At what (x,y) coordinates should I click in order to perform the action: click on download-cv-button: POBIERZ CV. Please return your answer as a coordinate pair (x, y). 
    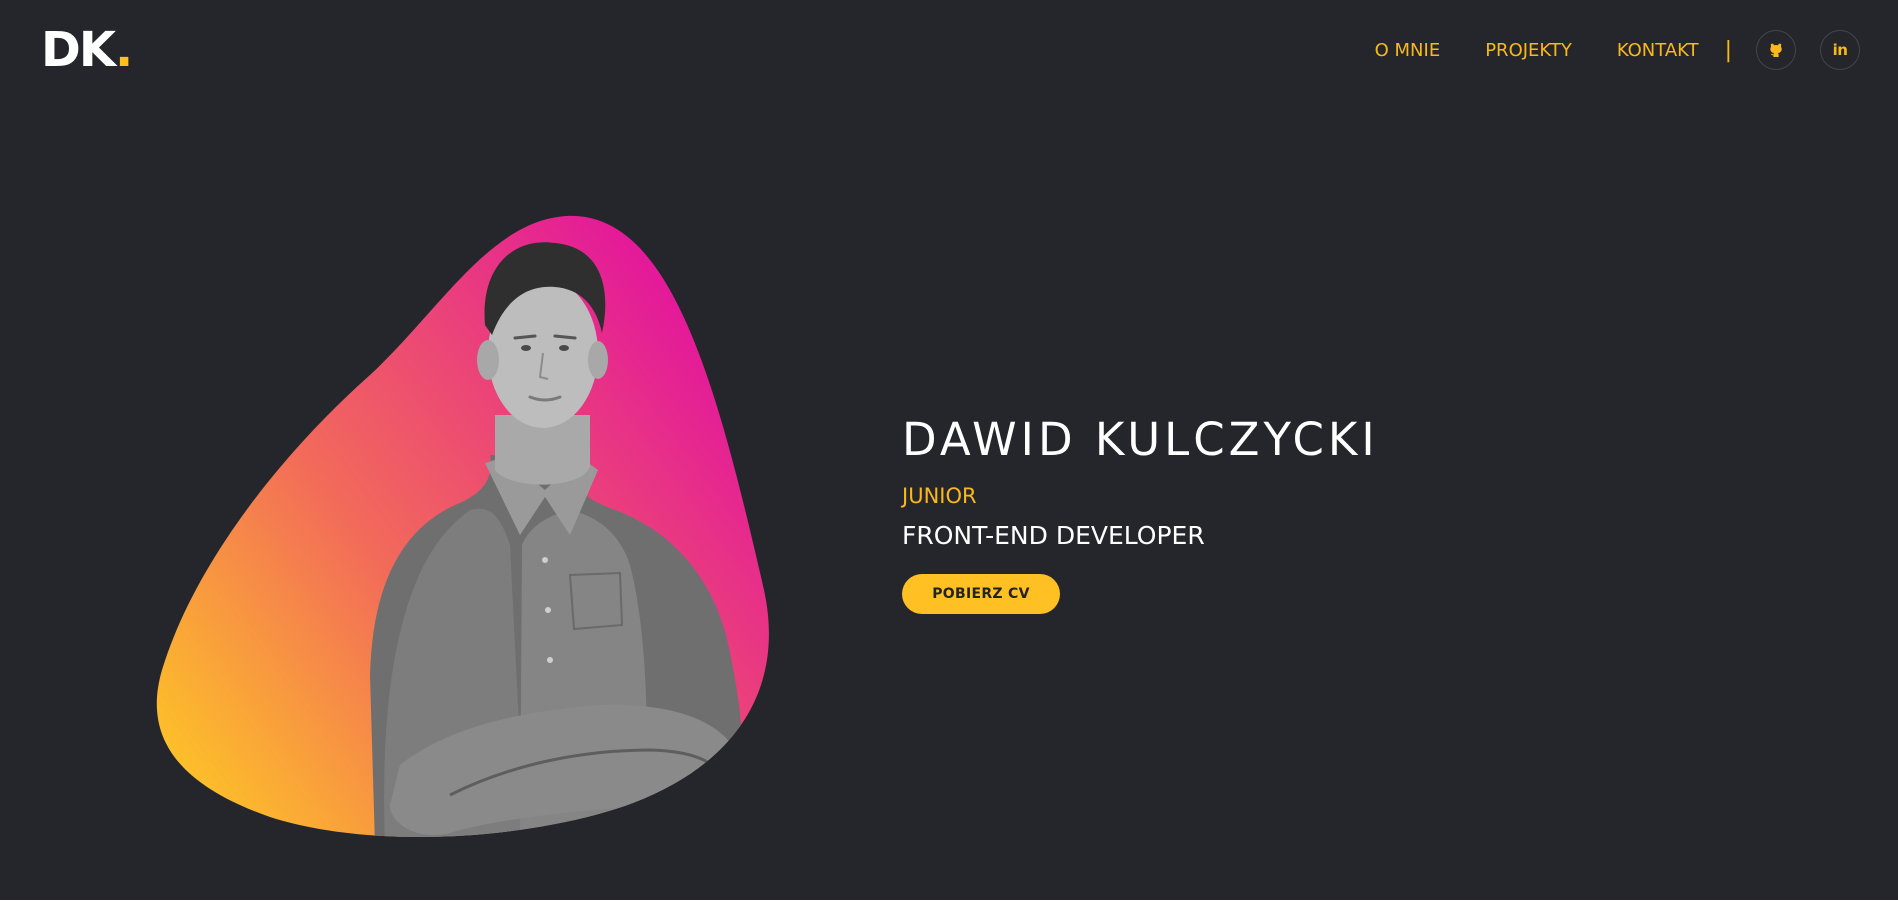
    Looking at the image, I should click on (981, 594).